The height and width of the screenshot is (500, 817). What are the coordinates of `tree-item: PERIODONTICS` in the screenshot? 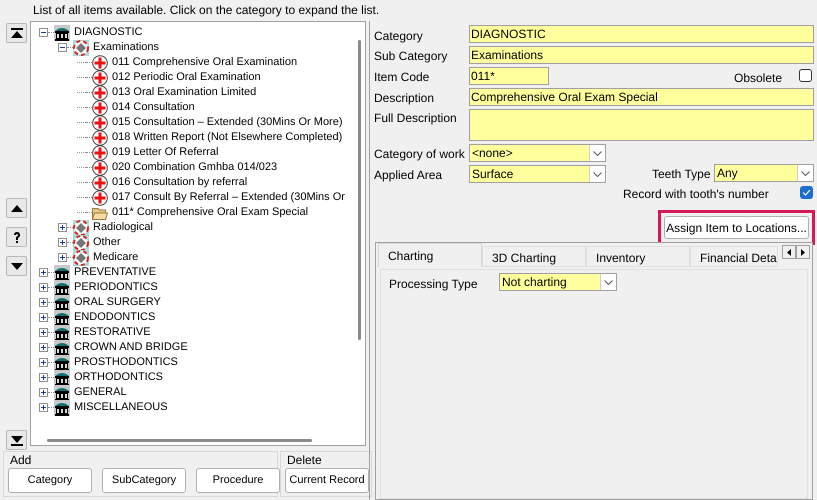 It's located at (116, 287).